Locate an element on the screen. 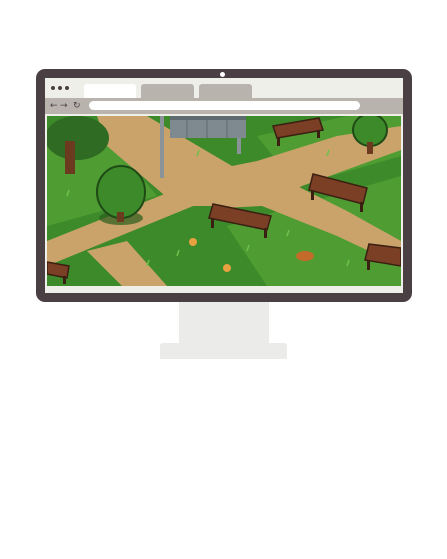 Image resolution: width=447 pixels, height=559 pixels. tab-bar is located at coordinates (224, 88).